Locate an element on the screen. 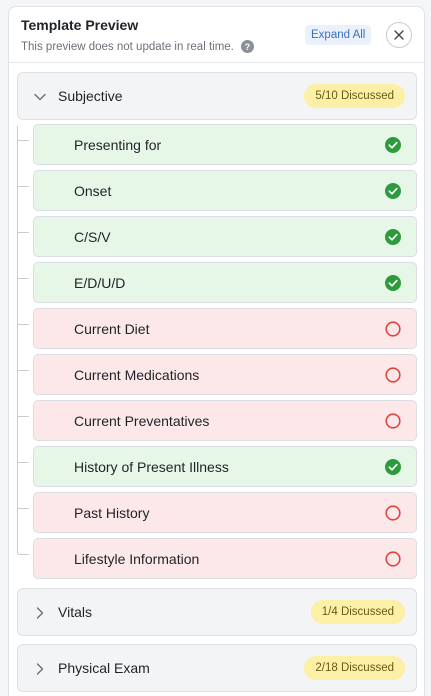 The image size is (431, 696). item-label: Lifestyle Information is located at coordinates (137, 558).